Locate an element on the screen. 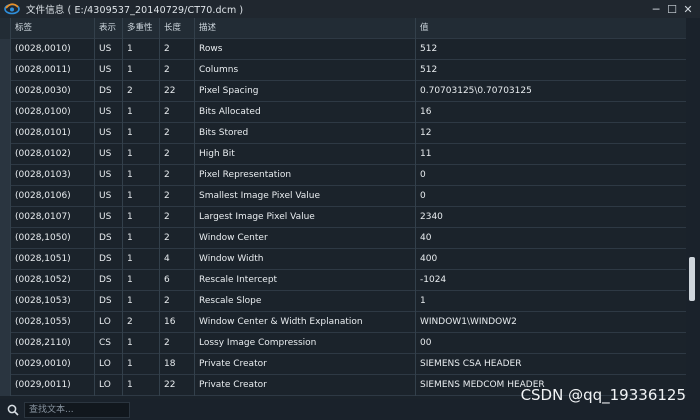 The image size is (700, 420). cell-description: Window Width is located at coordinates (304, 259).